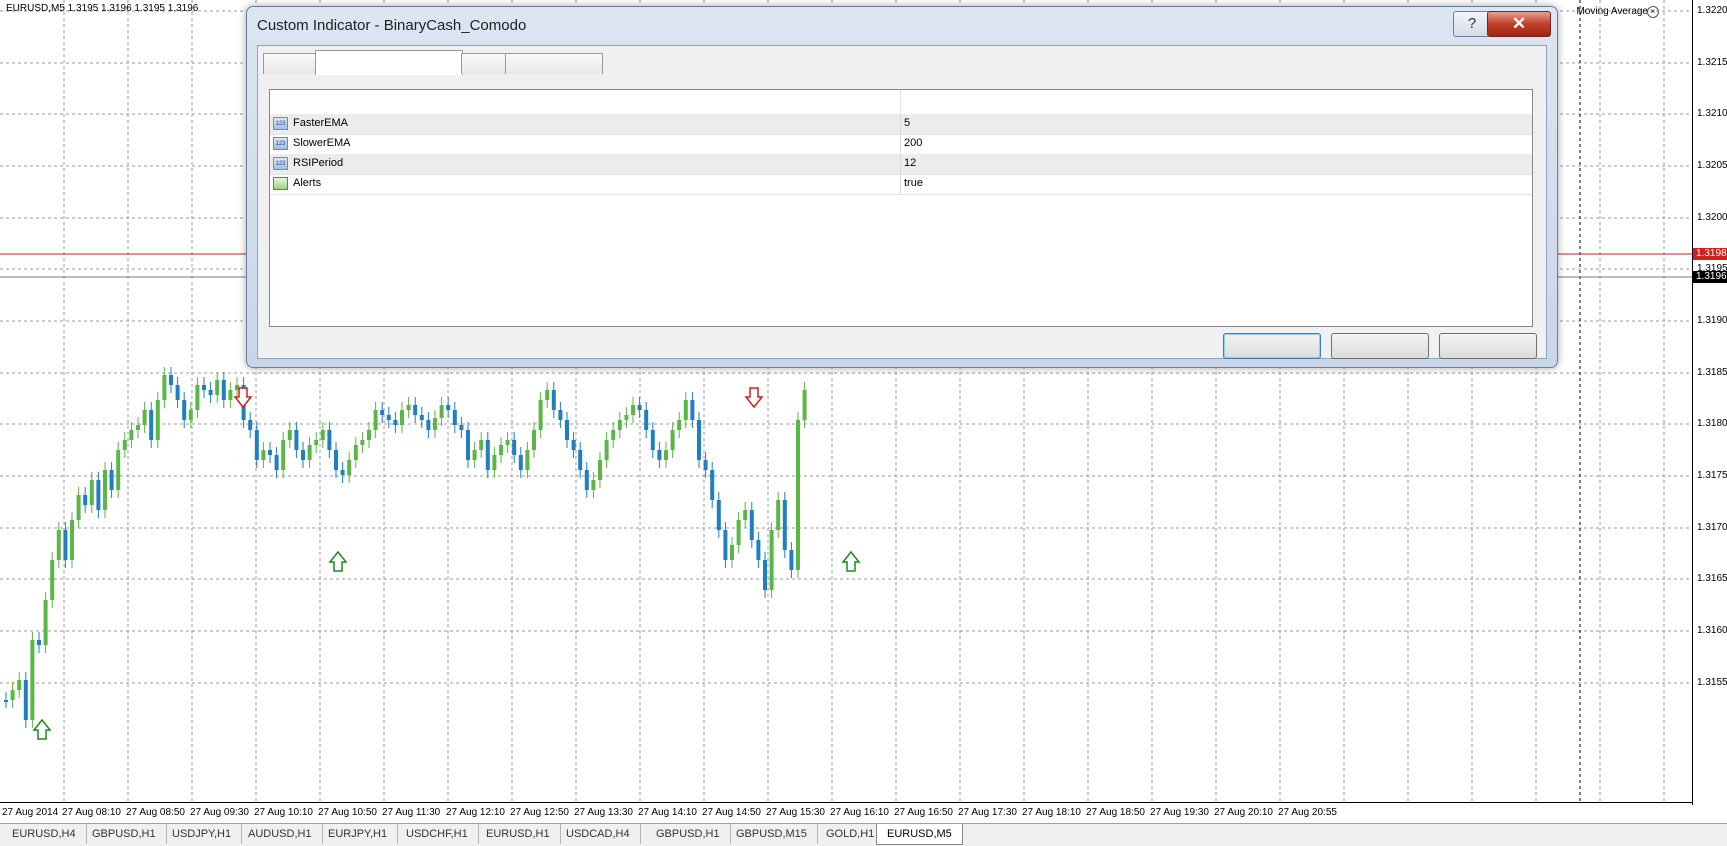  I want to click on symbol-tab: EURUSD,M5, so click(919, 834).